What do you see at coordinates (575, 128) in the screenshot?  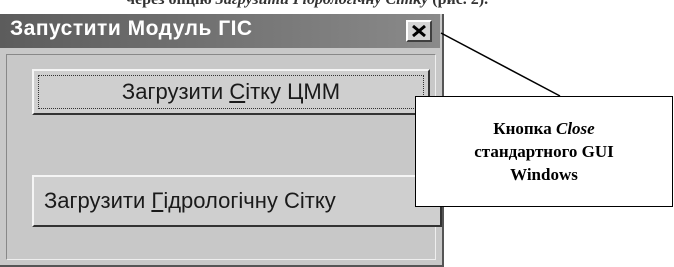 I see `callout-line-1-italic: Close` at bounding box center [575, 128].